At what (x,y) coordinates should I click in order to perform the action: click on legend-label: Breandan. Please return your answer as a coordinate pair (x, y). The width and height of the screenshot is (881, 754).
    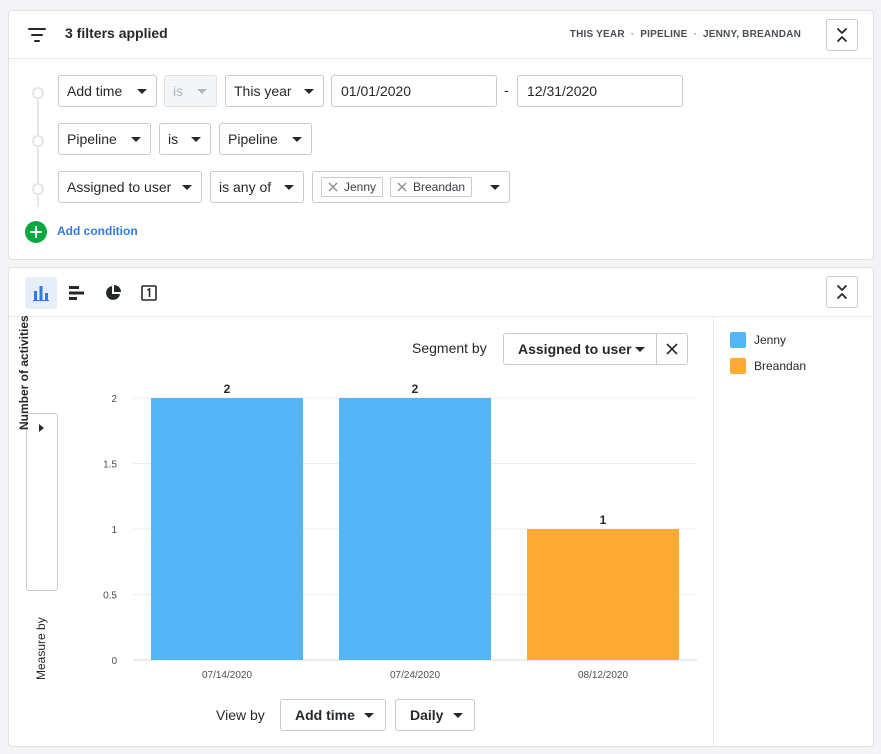
    Looking at the image, I should click on (780, 366).